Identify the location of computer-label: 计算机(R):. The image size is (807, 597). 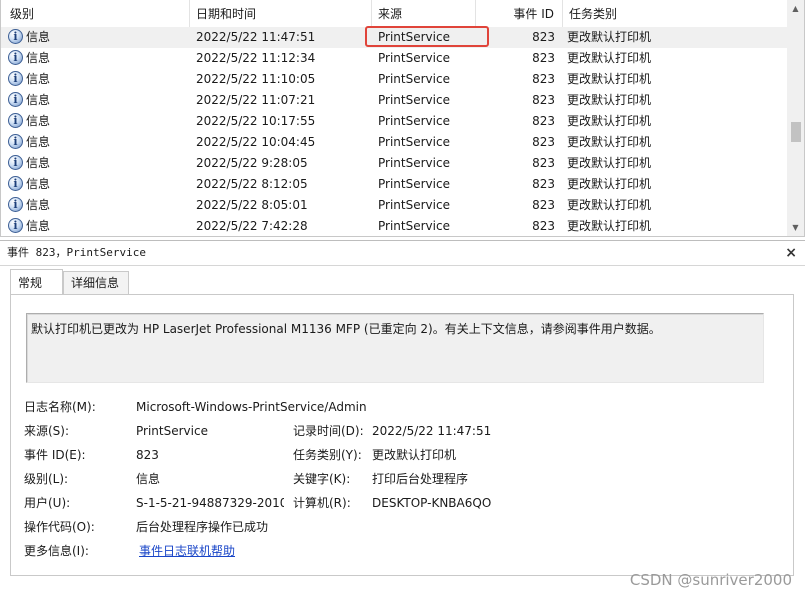
(322, 503).